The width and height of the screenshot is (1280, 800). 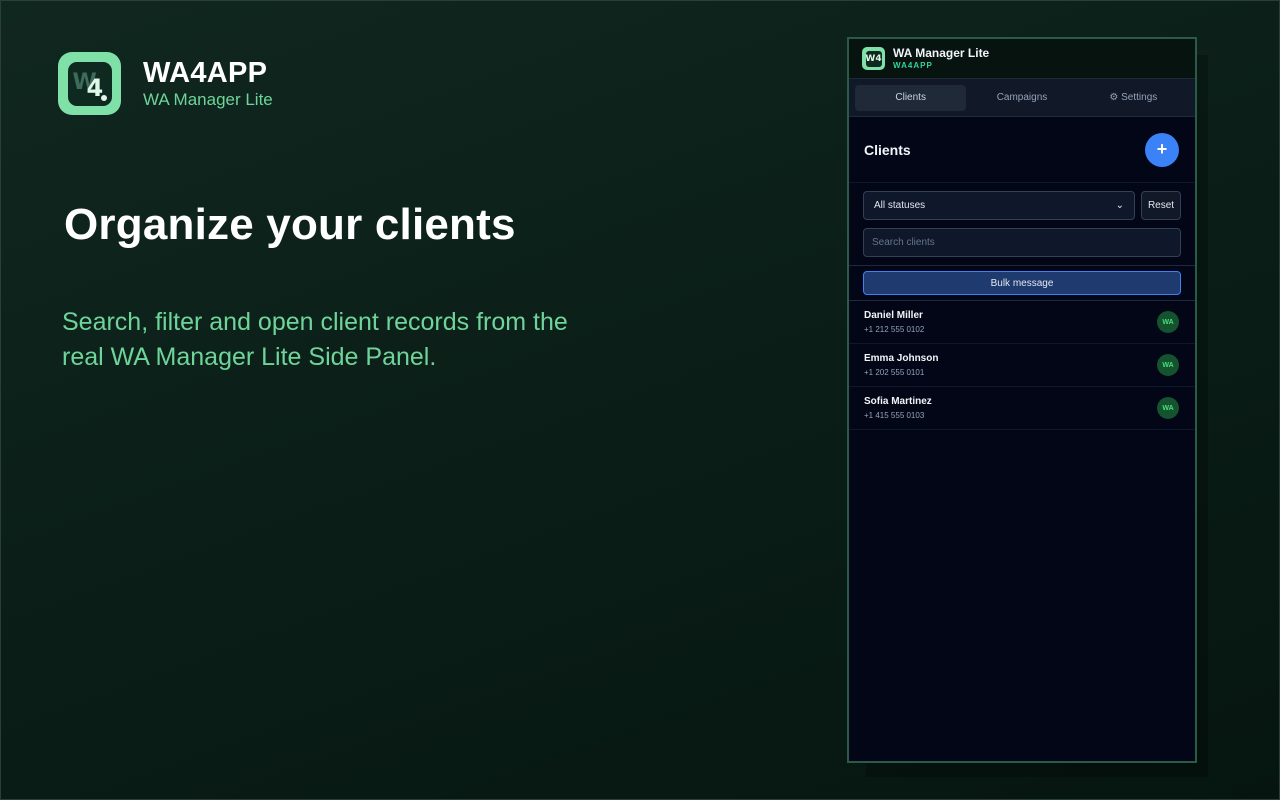 I want to click on client-phone: +1 202 555 0101, so click(x=894, y=372).